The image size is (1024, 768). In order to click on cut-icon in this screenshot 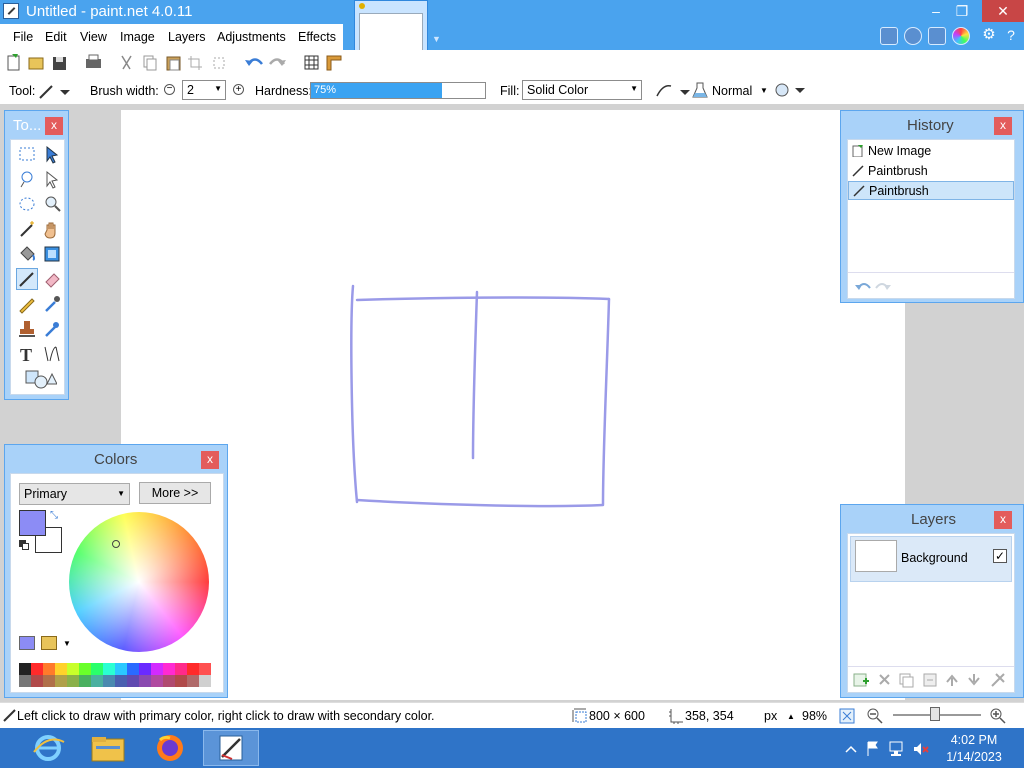, I will do `click(126, 62)`.